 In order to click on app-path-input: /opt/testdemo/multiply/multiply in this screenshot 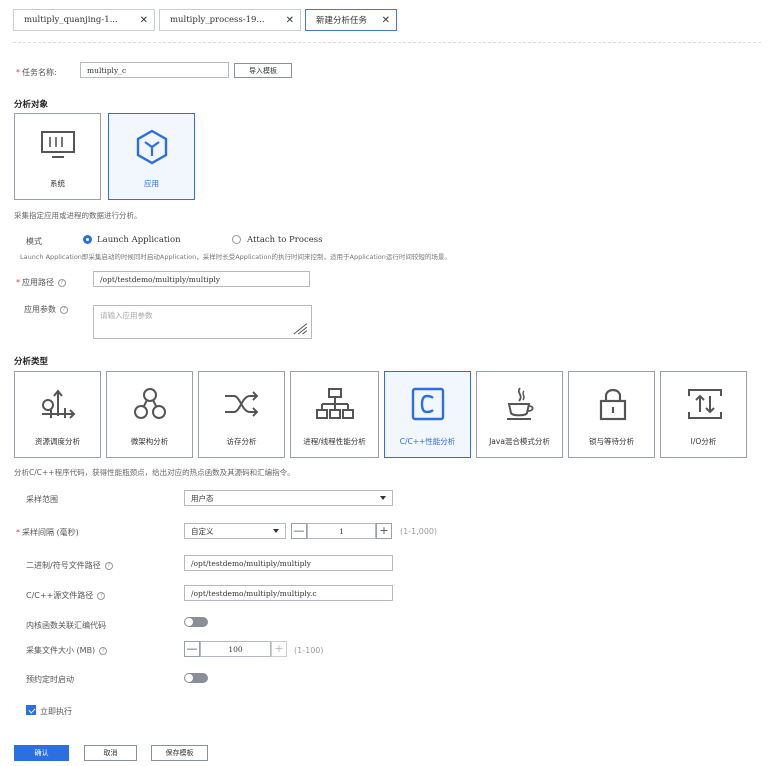, I will do `click(201, 279)`.